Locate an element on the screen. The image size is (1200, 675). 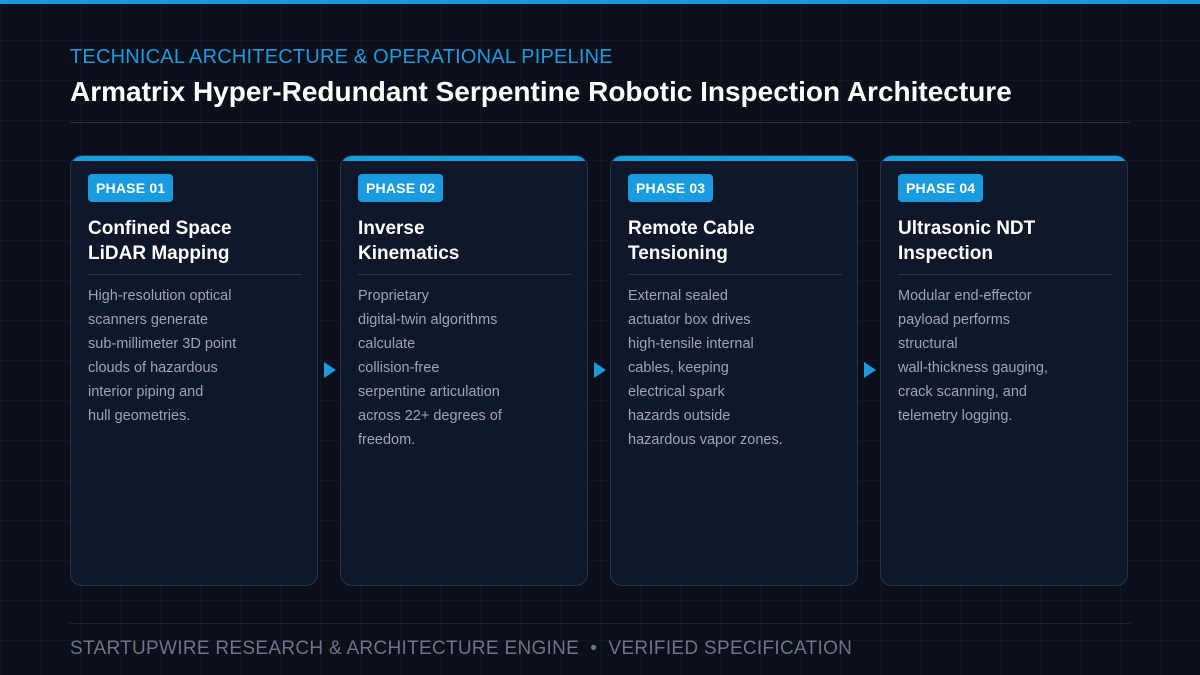
footer-divider is located at coordinates (600, 623).